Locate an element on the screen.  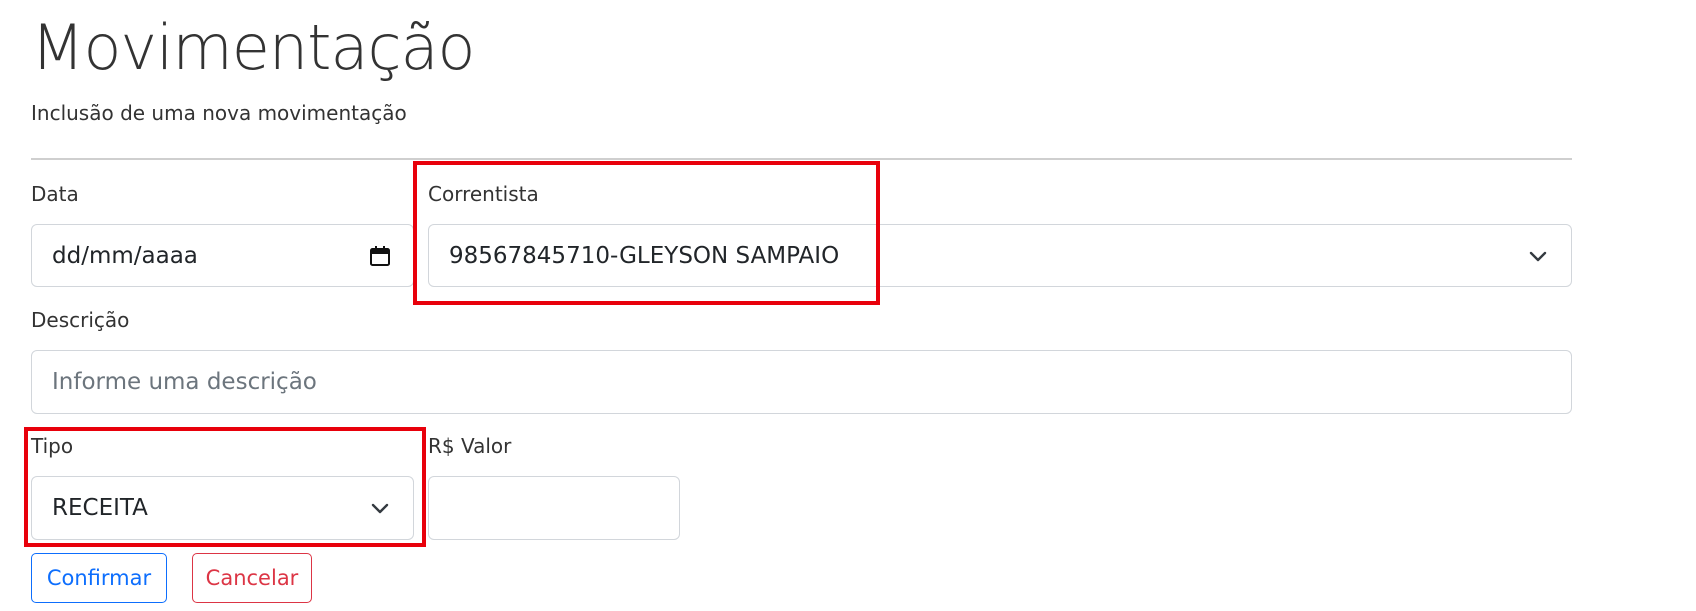
data-date-value: dd/mm/aaaa is located at coordinates (125, 255).